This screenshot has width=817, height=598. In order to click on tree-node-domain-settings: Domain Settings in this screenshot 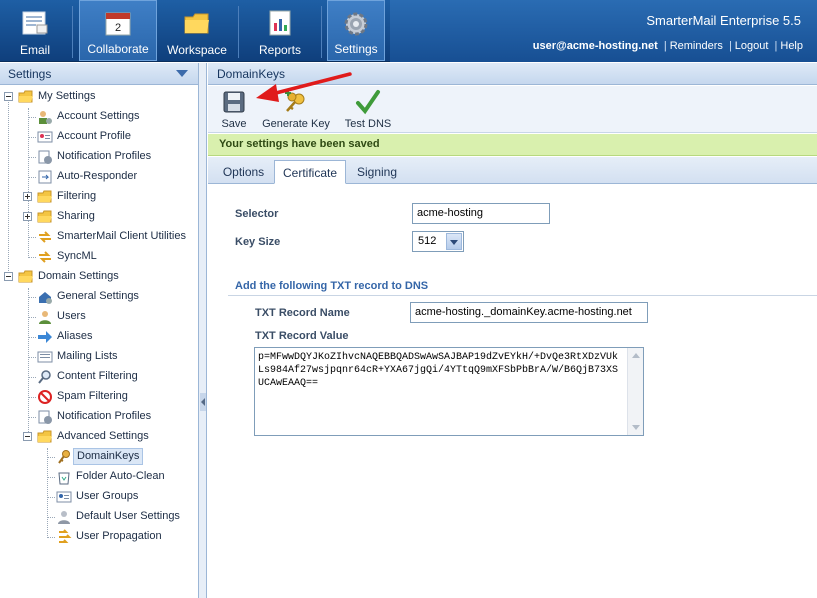, I will do `click(99, 277)`.